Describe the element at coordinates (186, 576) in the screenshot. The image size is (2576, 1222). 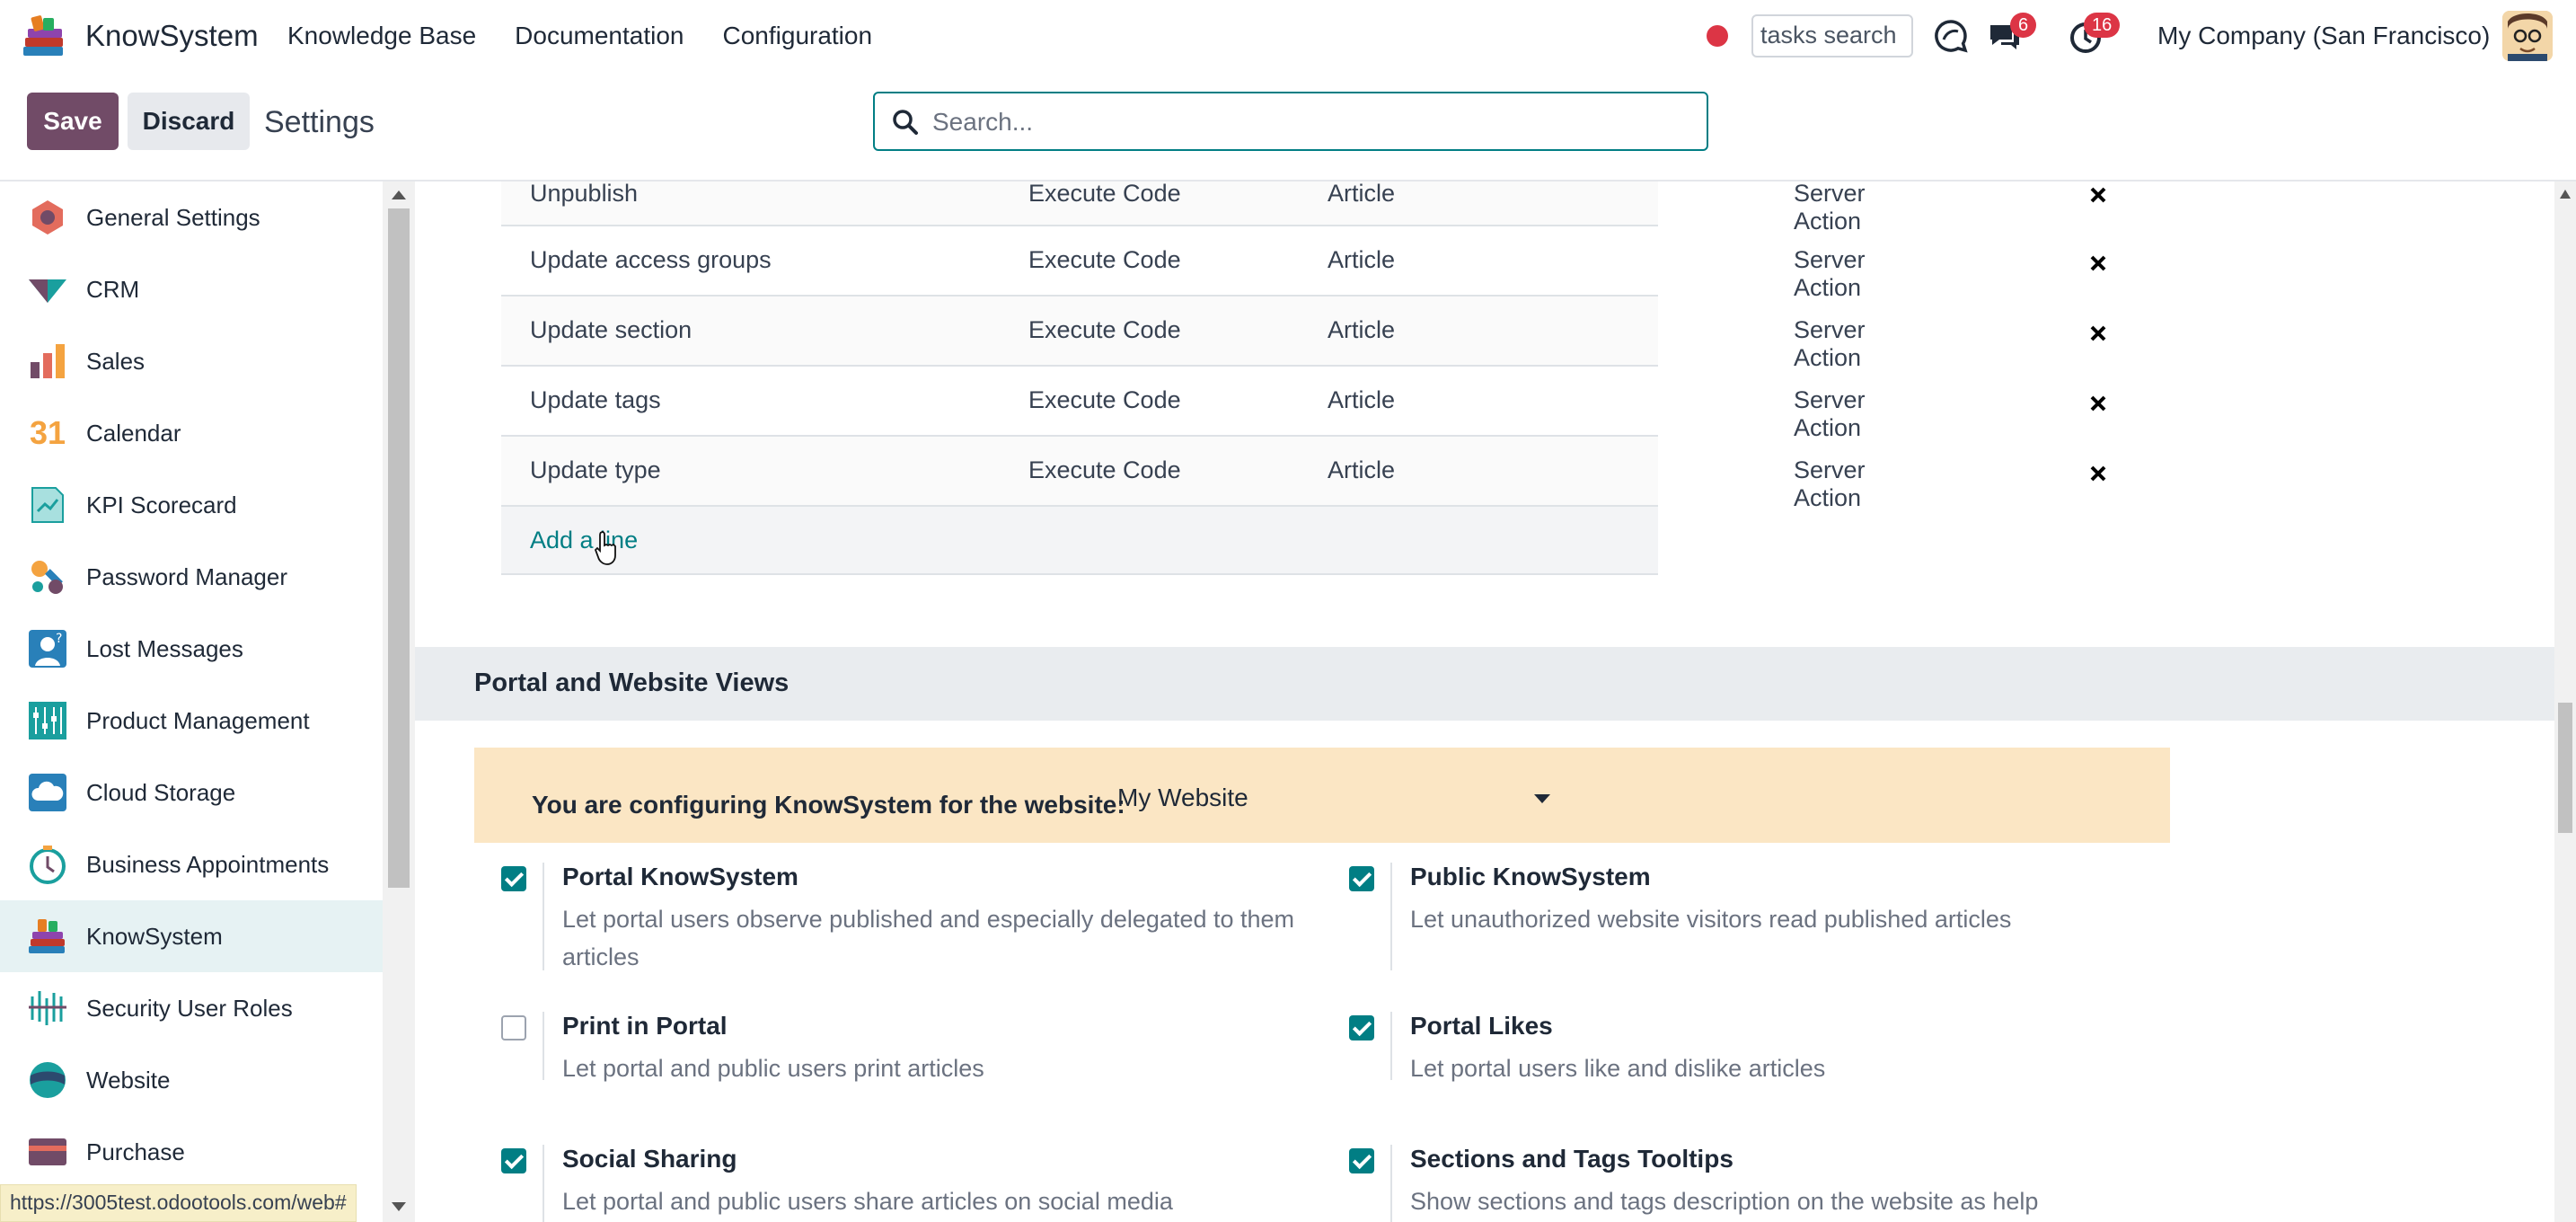
I see `sidebar-item-label: Password Manager` at that location.